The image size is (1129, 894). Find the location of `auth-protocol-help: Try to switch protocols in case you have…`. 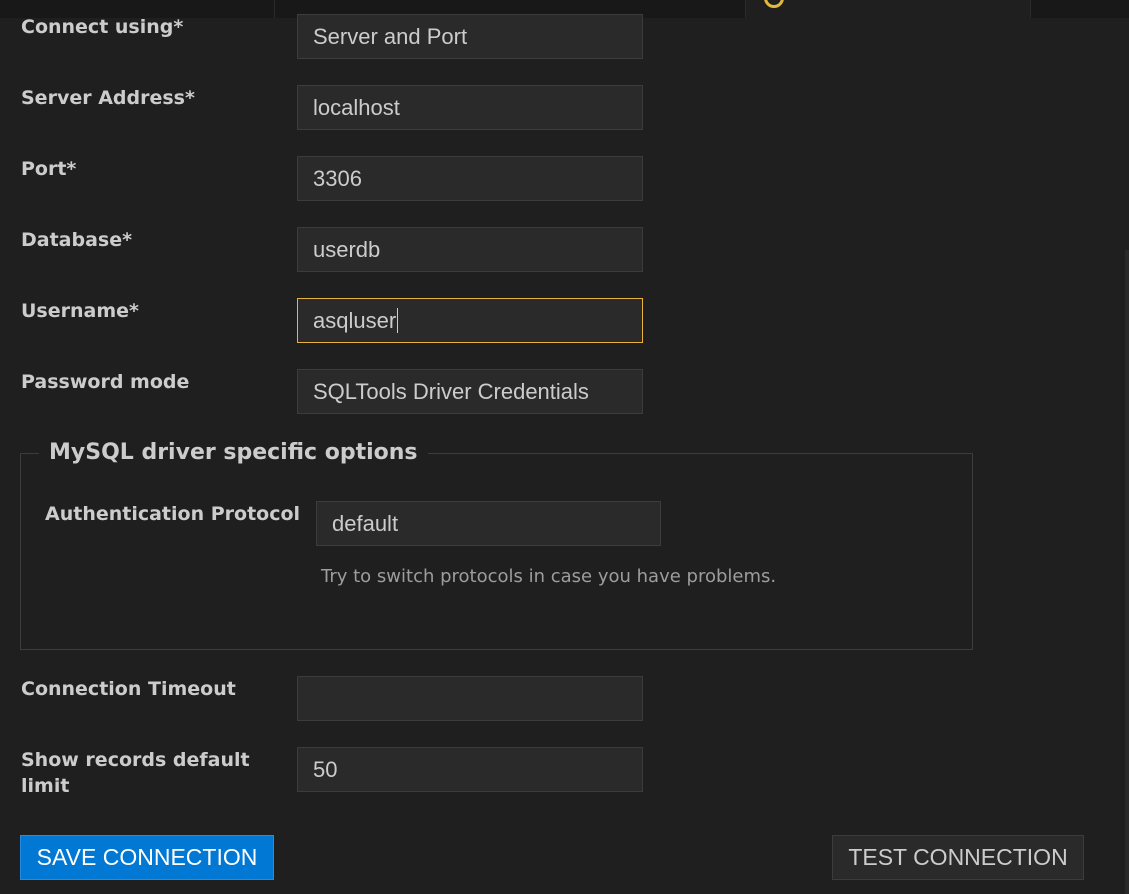

auth-protocol-help: Try to switch protocols in case you have… is located at coordinates (549, 576).